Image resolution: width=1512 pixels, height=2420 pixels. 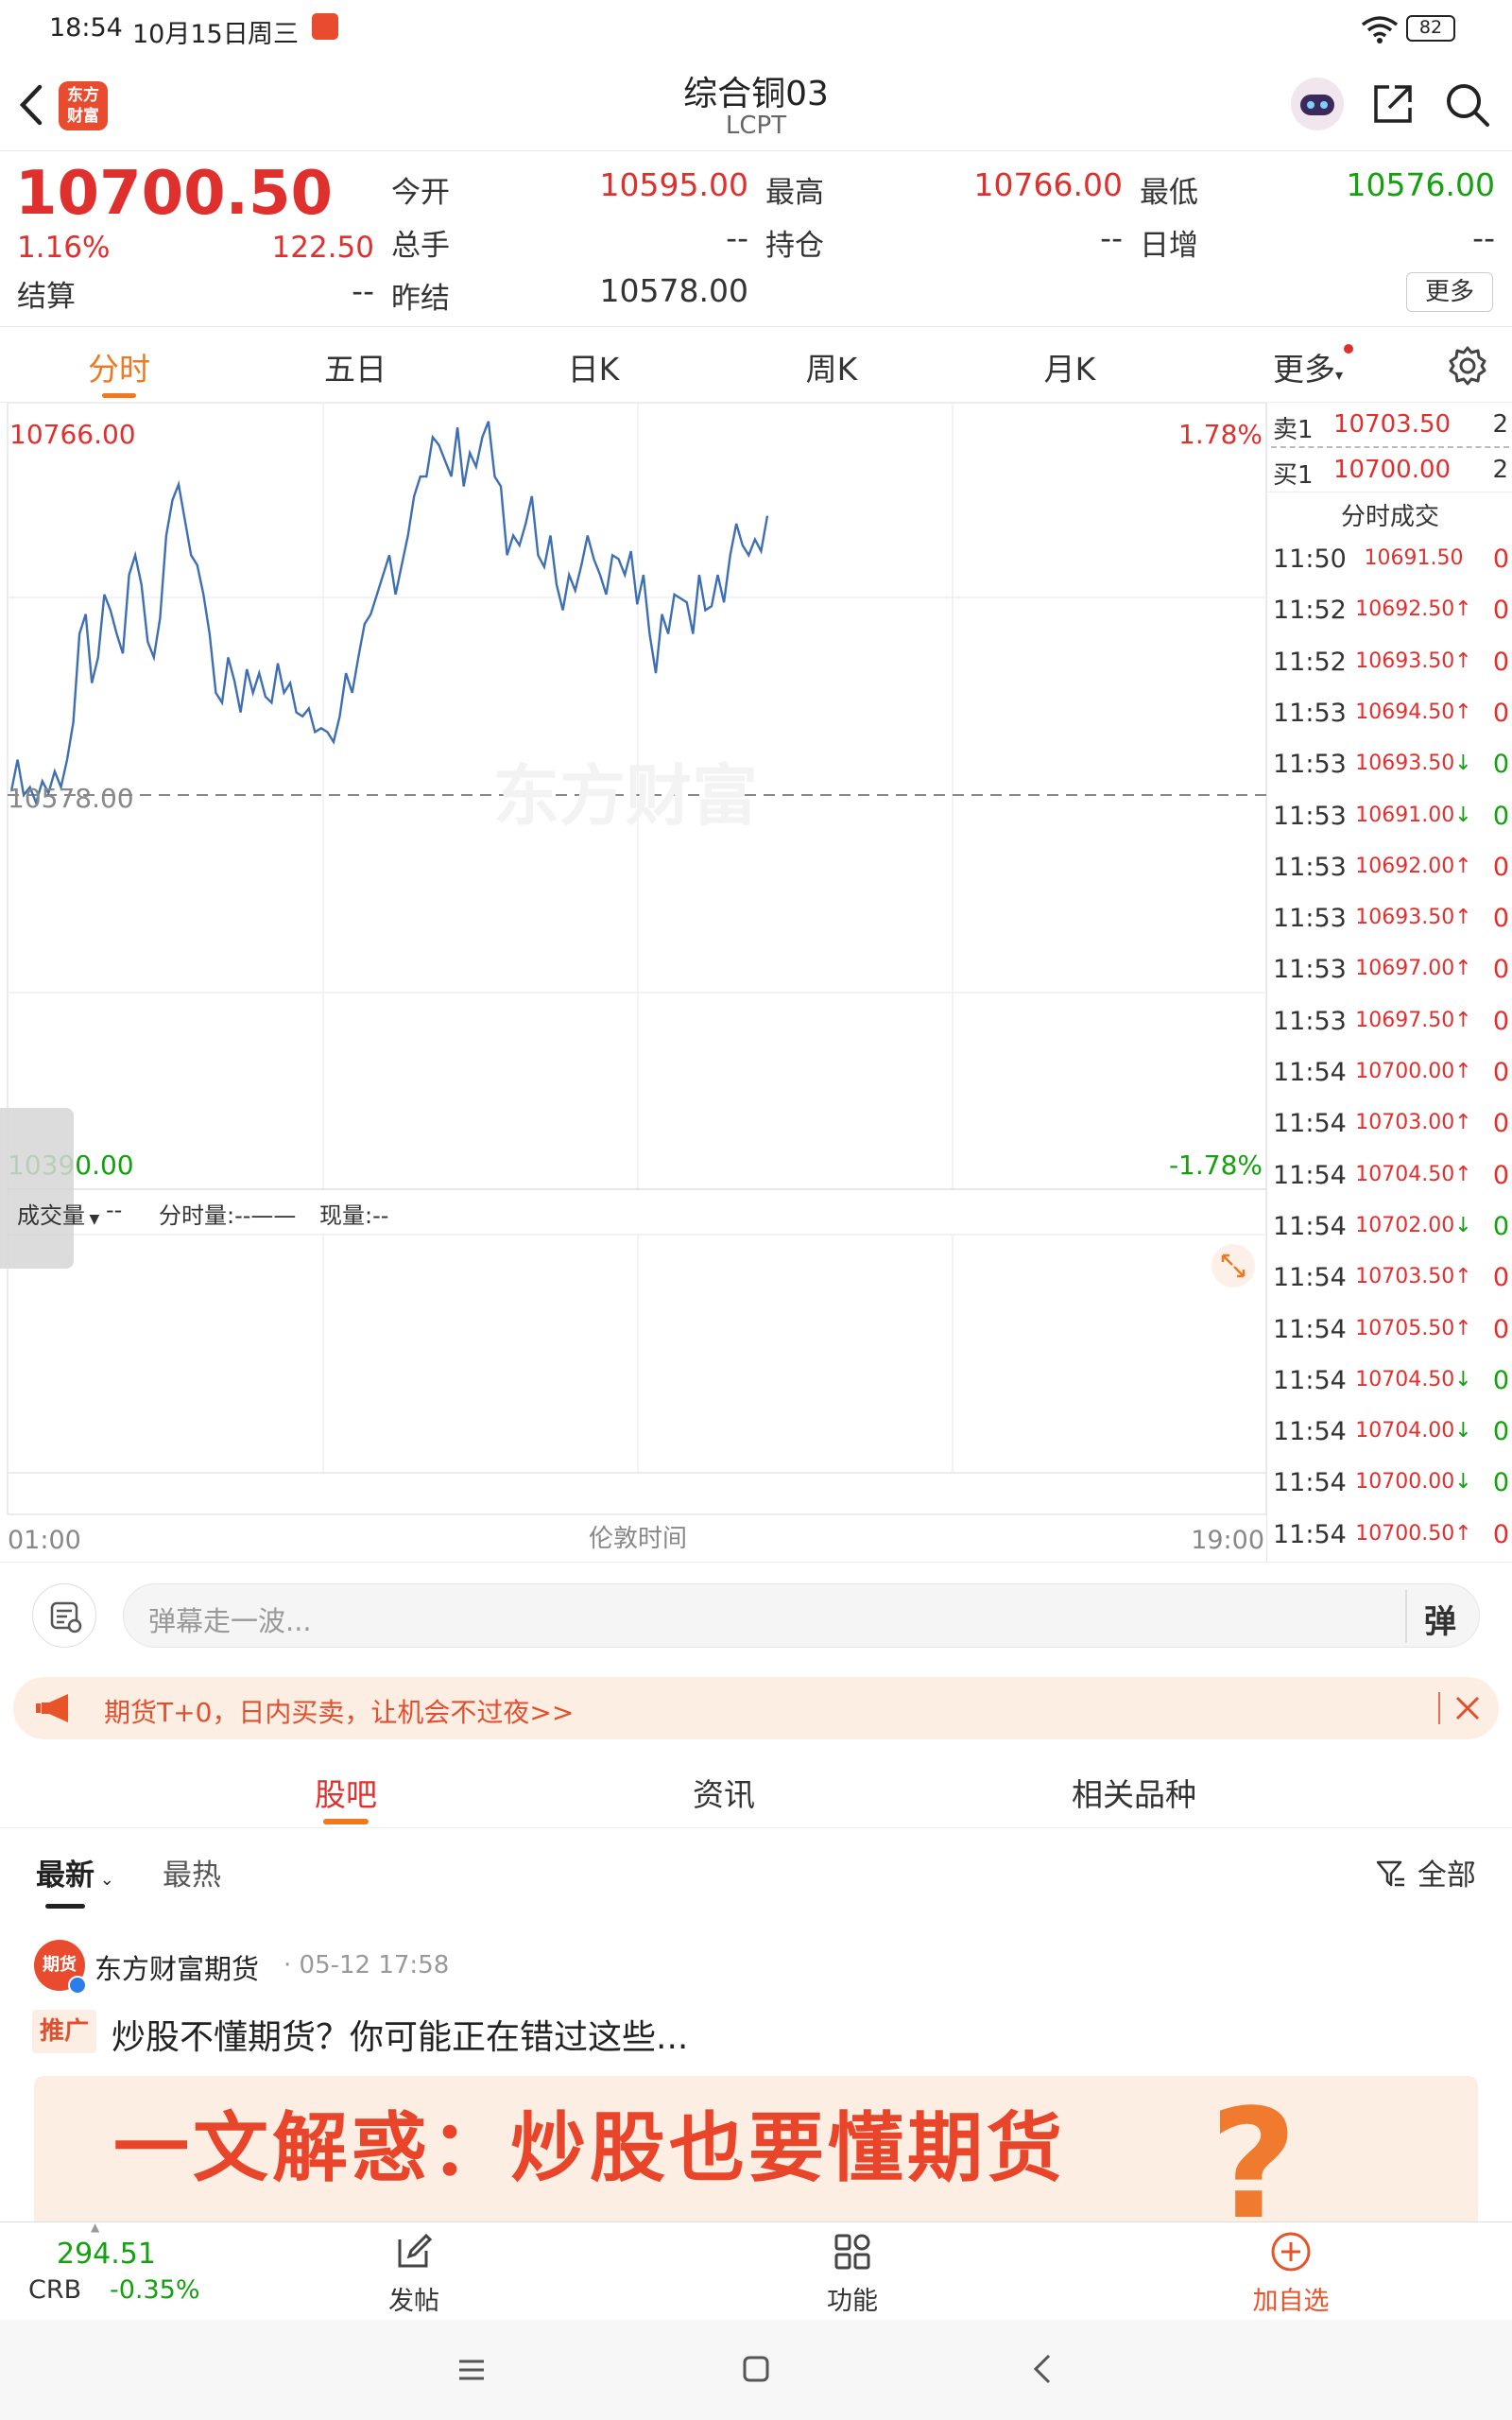 What do you see at coordinates (389, 614) in the screenshot?
I see `price-series-line` at bounding box center [389, 614].